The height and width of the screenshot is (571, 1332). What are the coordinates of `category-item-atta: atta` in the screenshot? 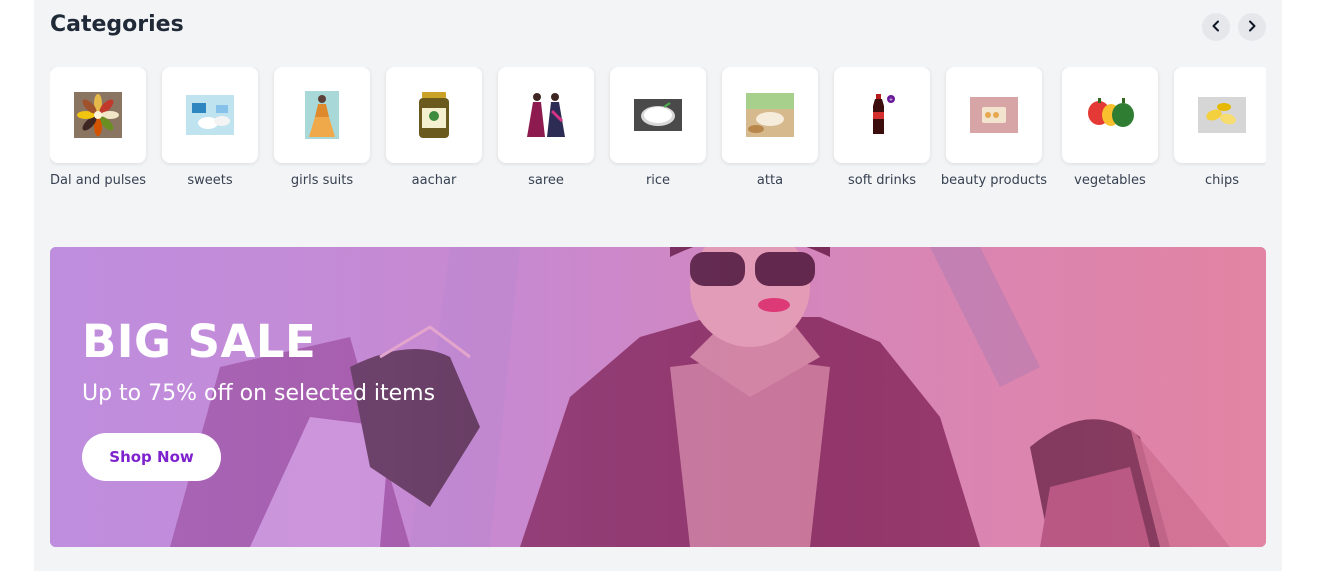 It's located at (770, 127).